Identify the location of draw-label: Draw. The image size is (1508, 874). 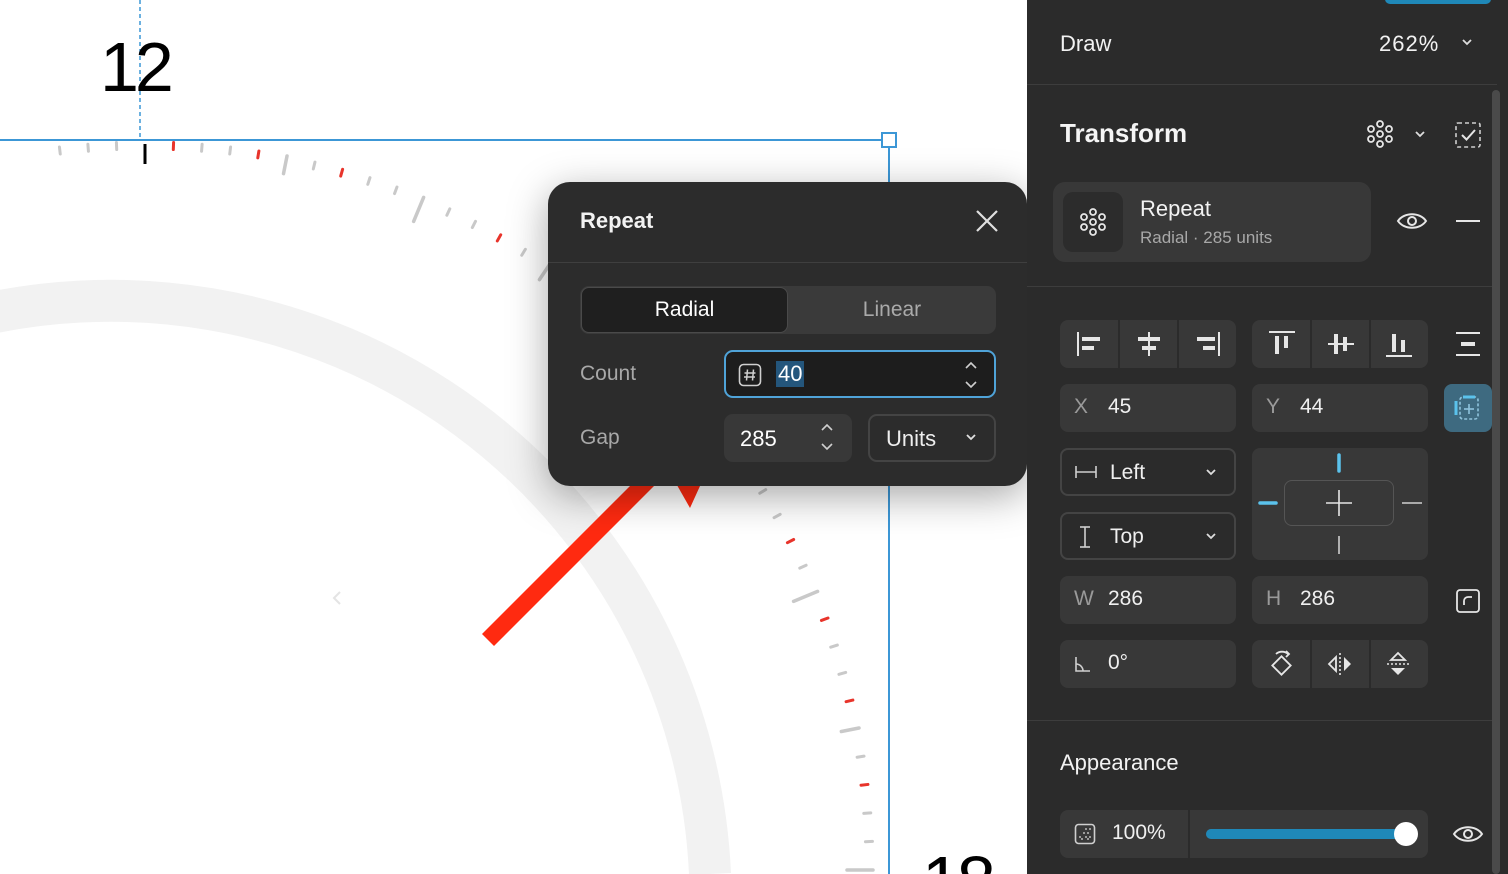
(1086, 43).